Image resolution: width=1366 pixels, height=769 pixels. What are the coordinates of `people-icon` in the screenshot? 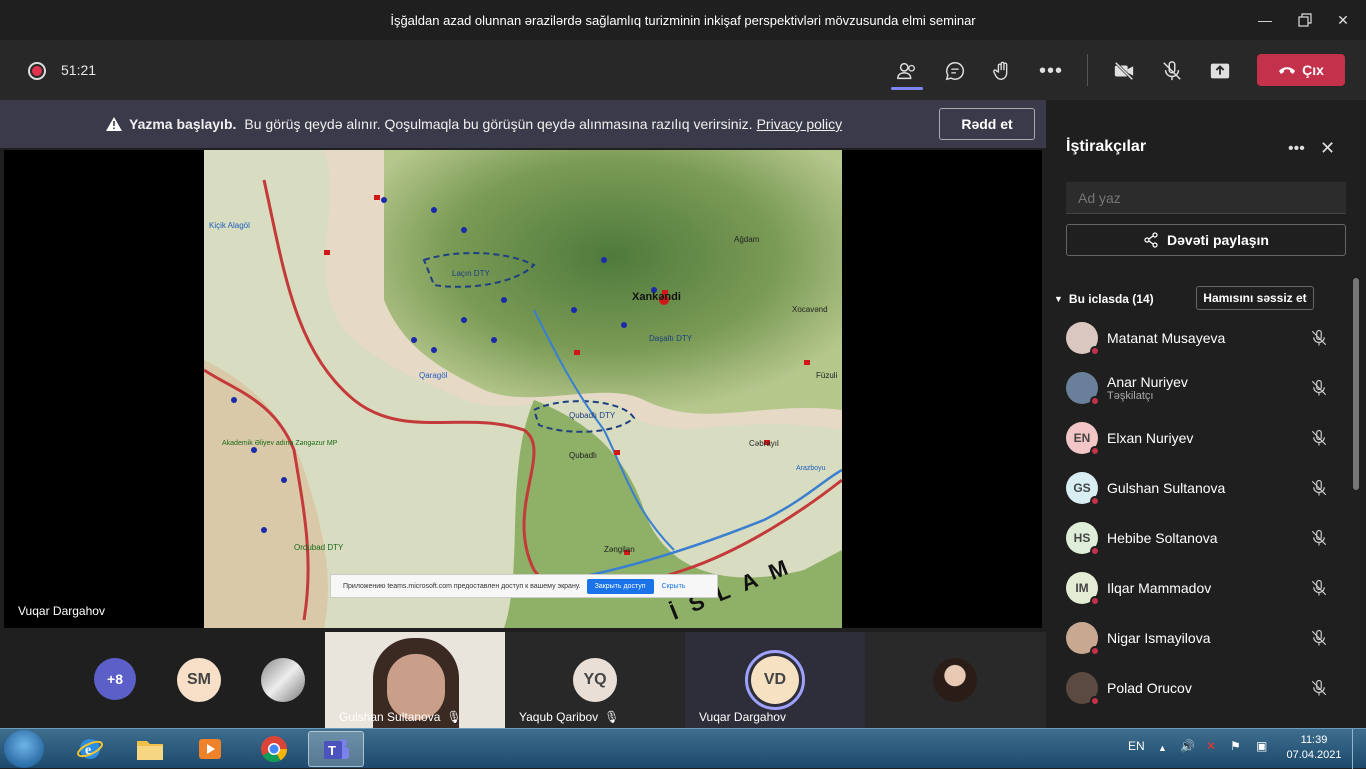 It's located at (906, 71).